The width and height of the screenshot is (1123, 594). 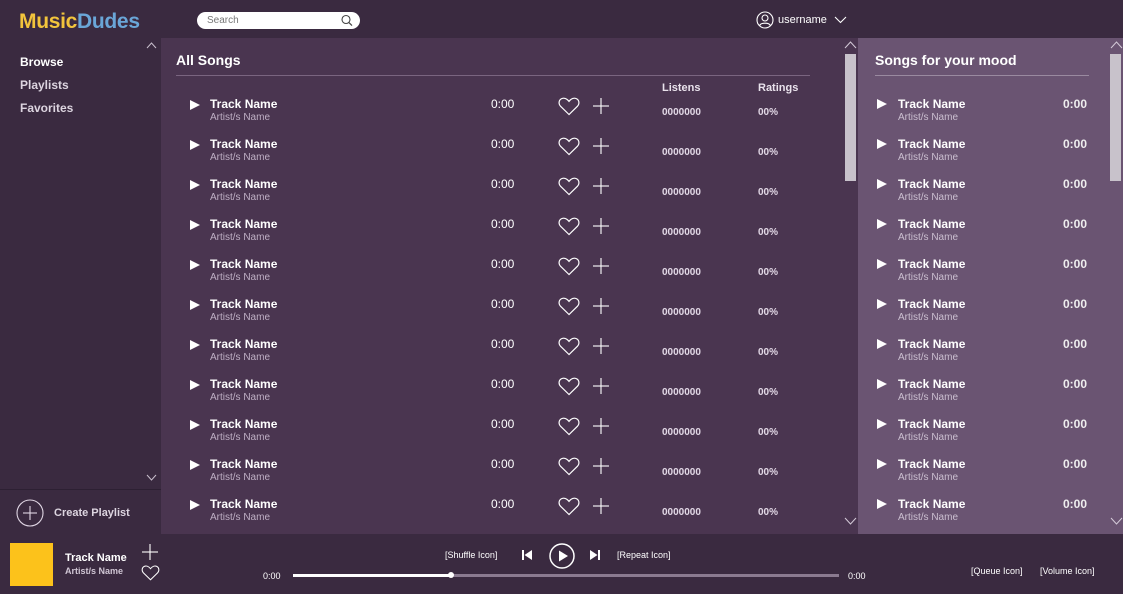 I want to click on app-logo: MusicDudes, so click(x=79, y=22).